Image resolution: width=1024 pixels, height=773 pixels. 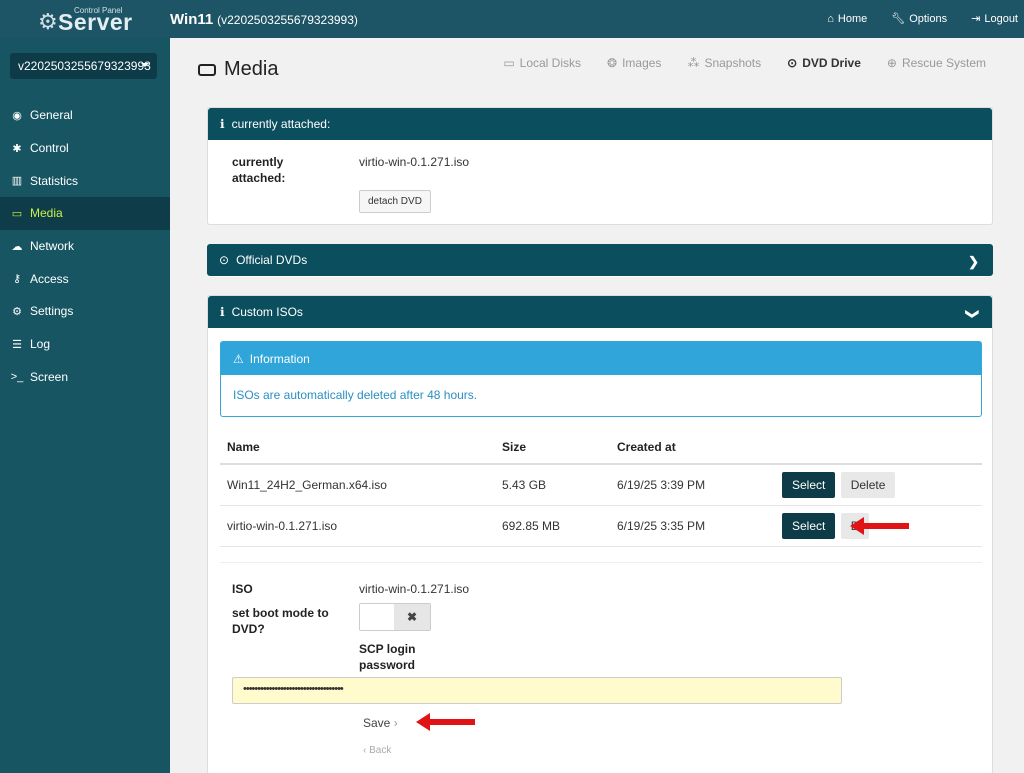 I want to click on top-nav: ⌂ Home 🔧︎ Options ⇥ Logout, so click(x=922, y=19).